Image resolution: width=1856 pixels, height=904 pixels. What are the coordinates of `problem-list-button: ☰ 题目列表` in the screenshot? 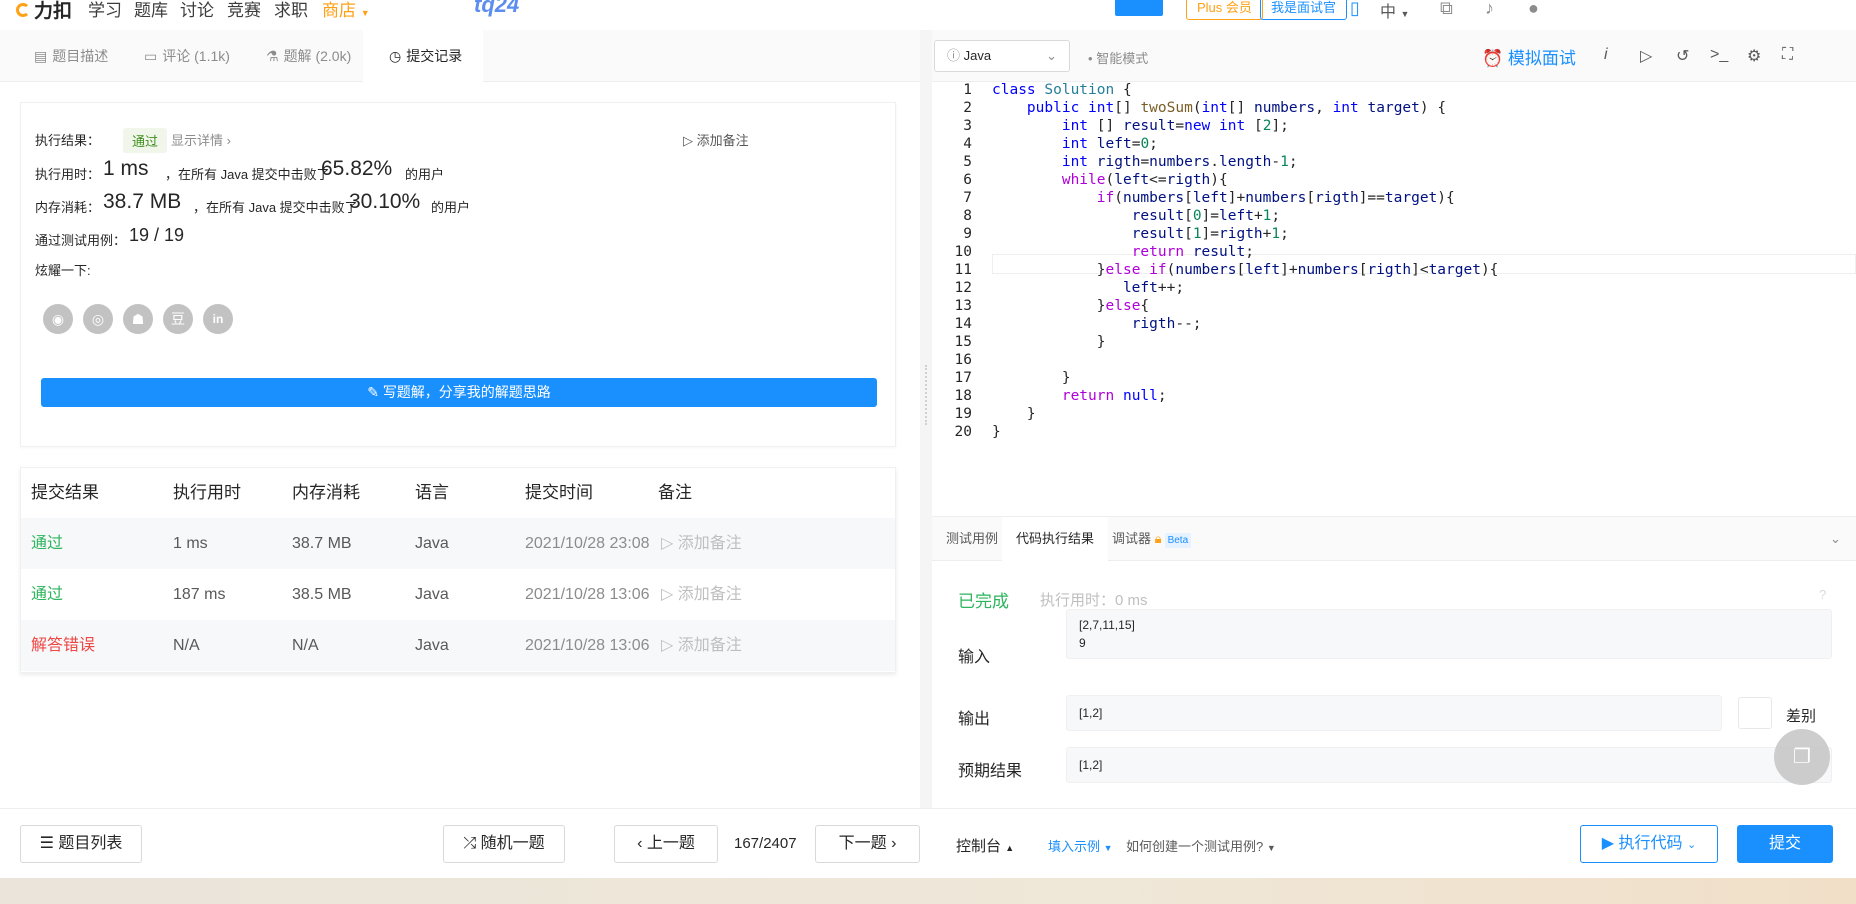 It's located at (81, 844).